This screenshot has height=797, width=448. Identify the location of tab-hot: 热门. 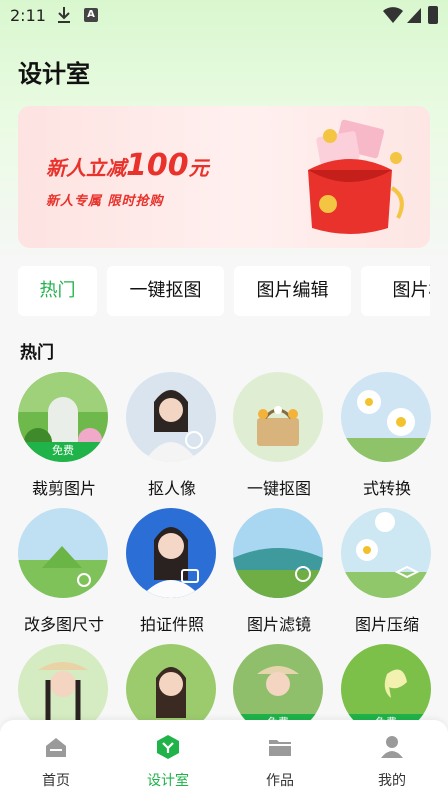
(57, 291).